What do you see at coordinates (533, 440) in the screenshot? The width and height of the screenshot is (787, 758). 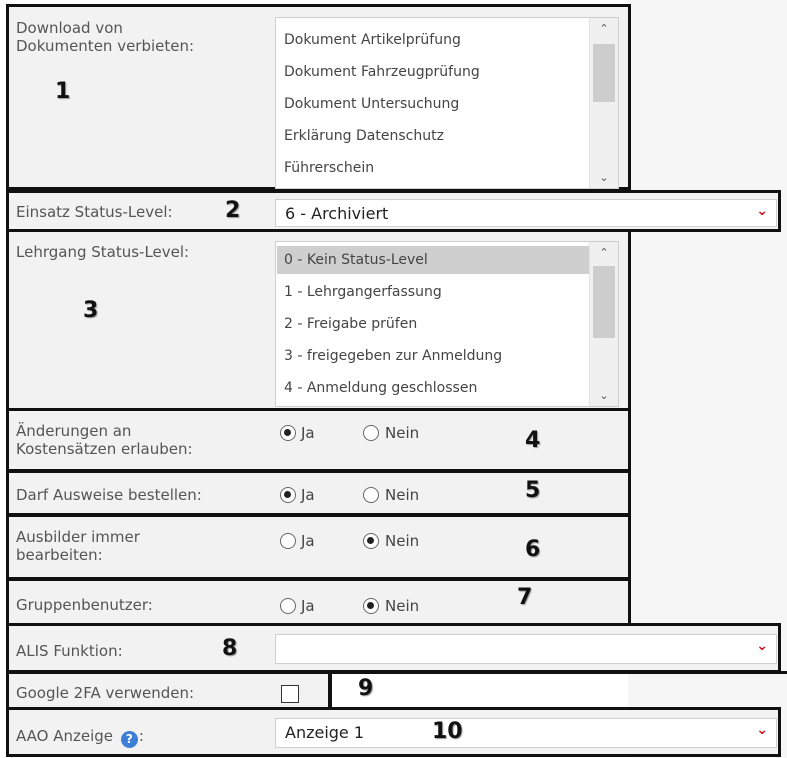 I see `marker-4: 4` at bounding box center [533, 440].